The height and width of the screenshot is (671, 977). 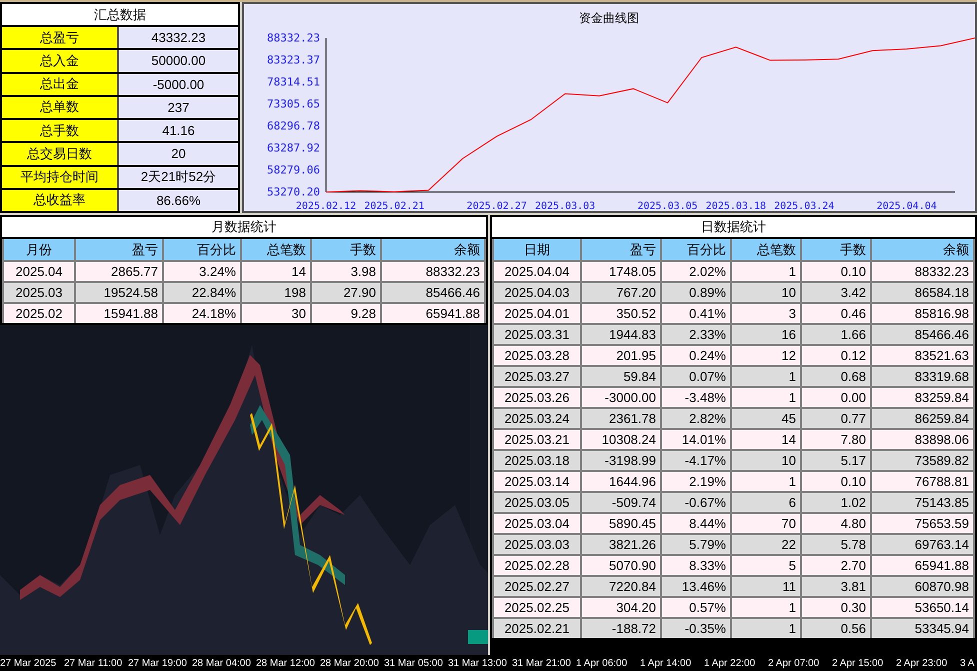 I want to click on table-cell: 19524.58, so click(x=119, y=292).